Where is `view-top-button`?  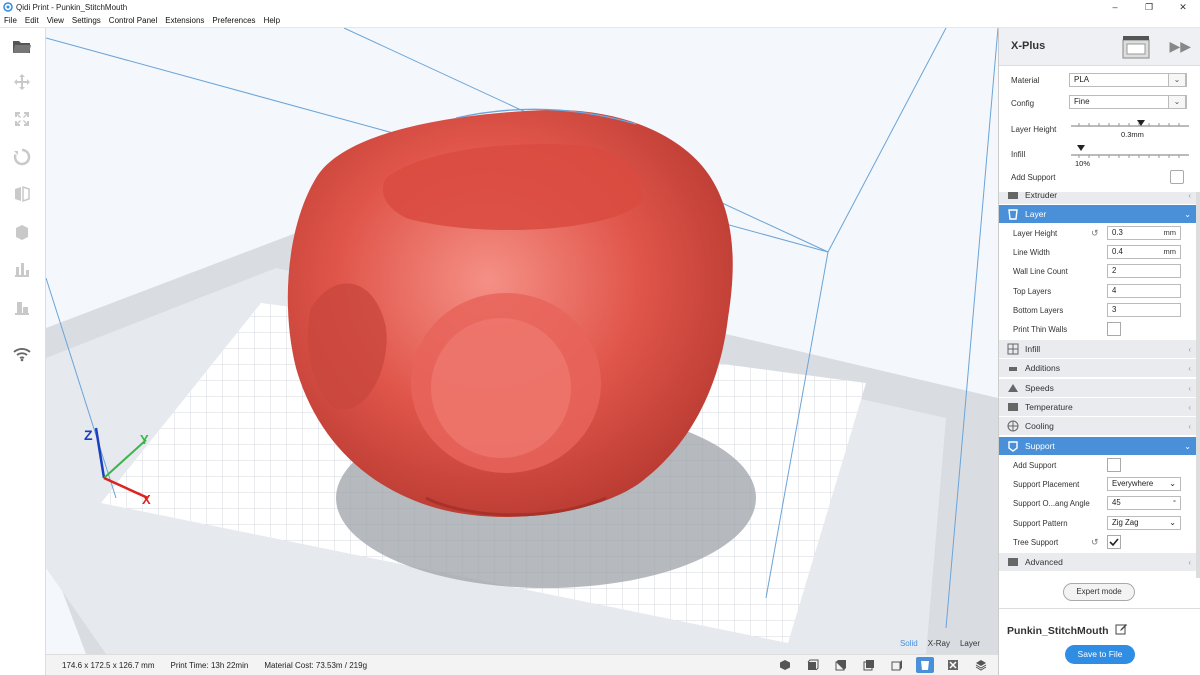 view-top-button is located at coordinates (841, 665).